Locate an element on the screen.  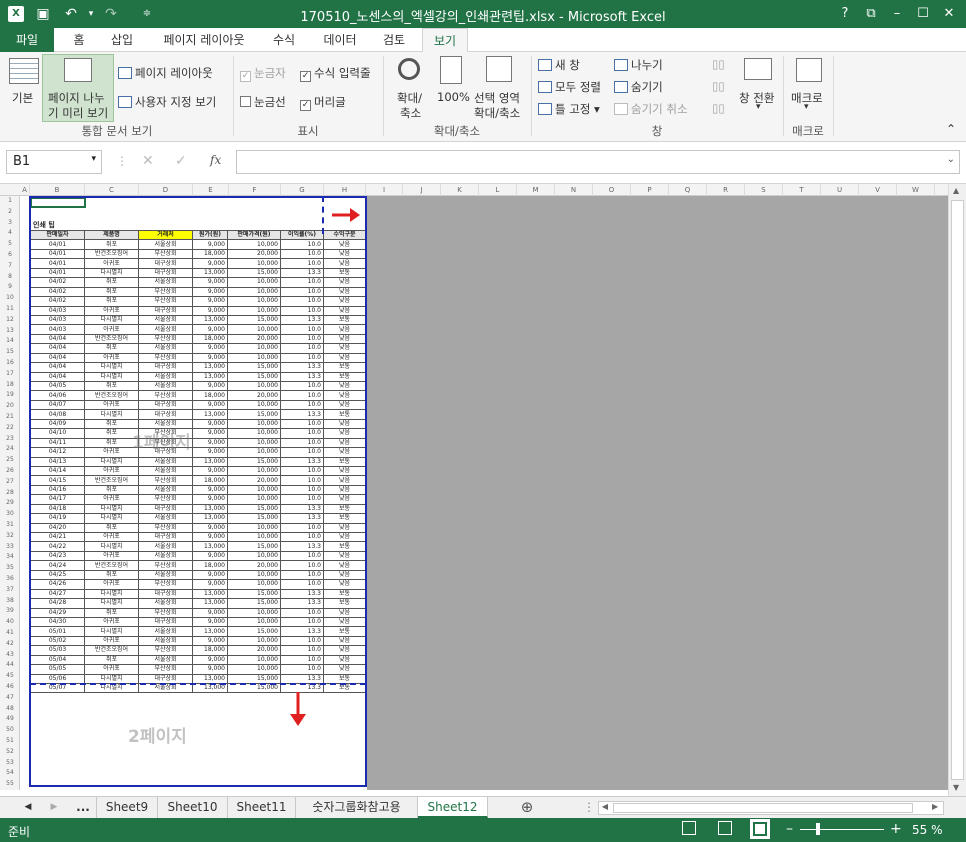
column-header: W is located at coordinates (916, 190).